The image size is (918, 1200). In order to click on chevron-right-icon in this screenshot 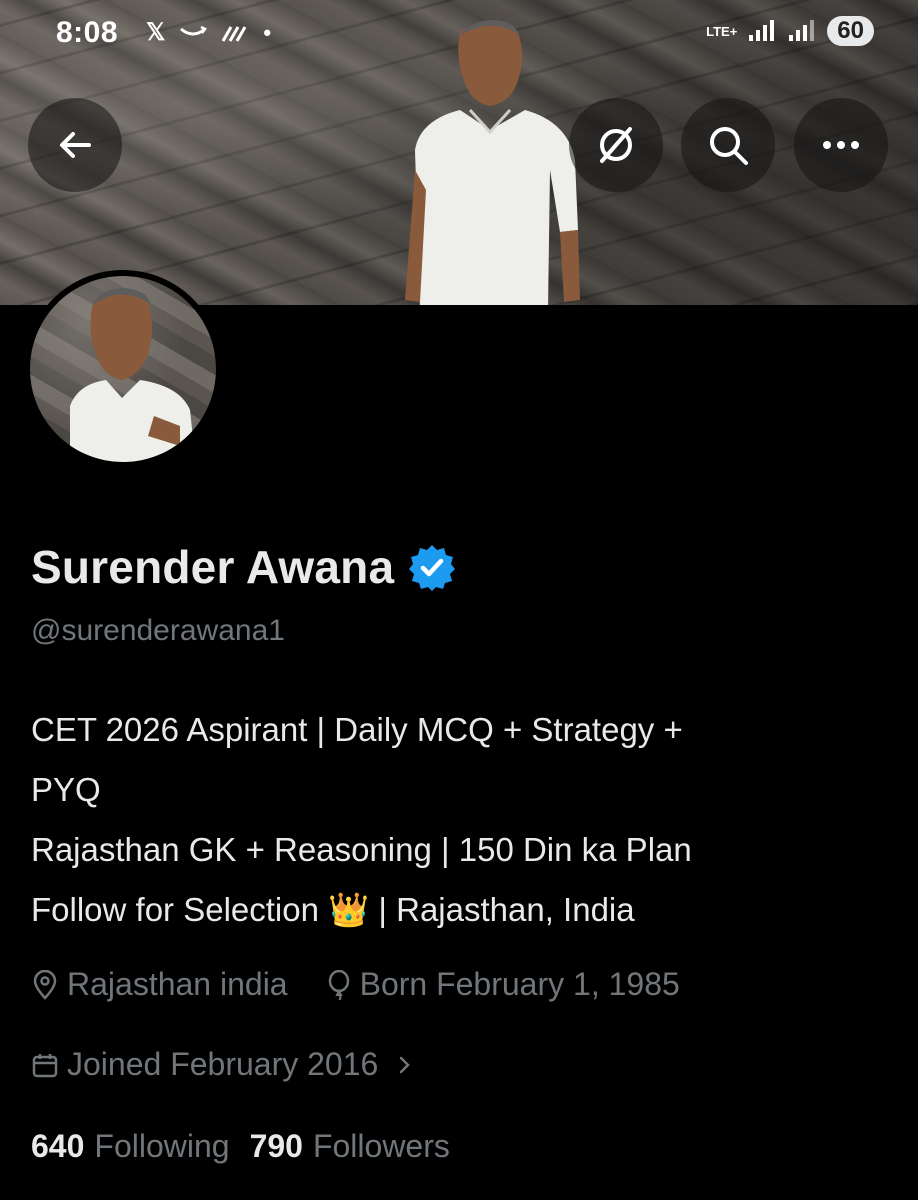, I will do `click(405, 1064)`.